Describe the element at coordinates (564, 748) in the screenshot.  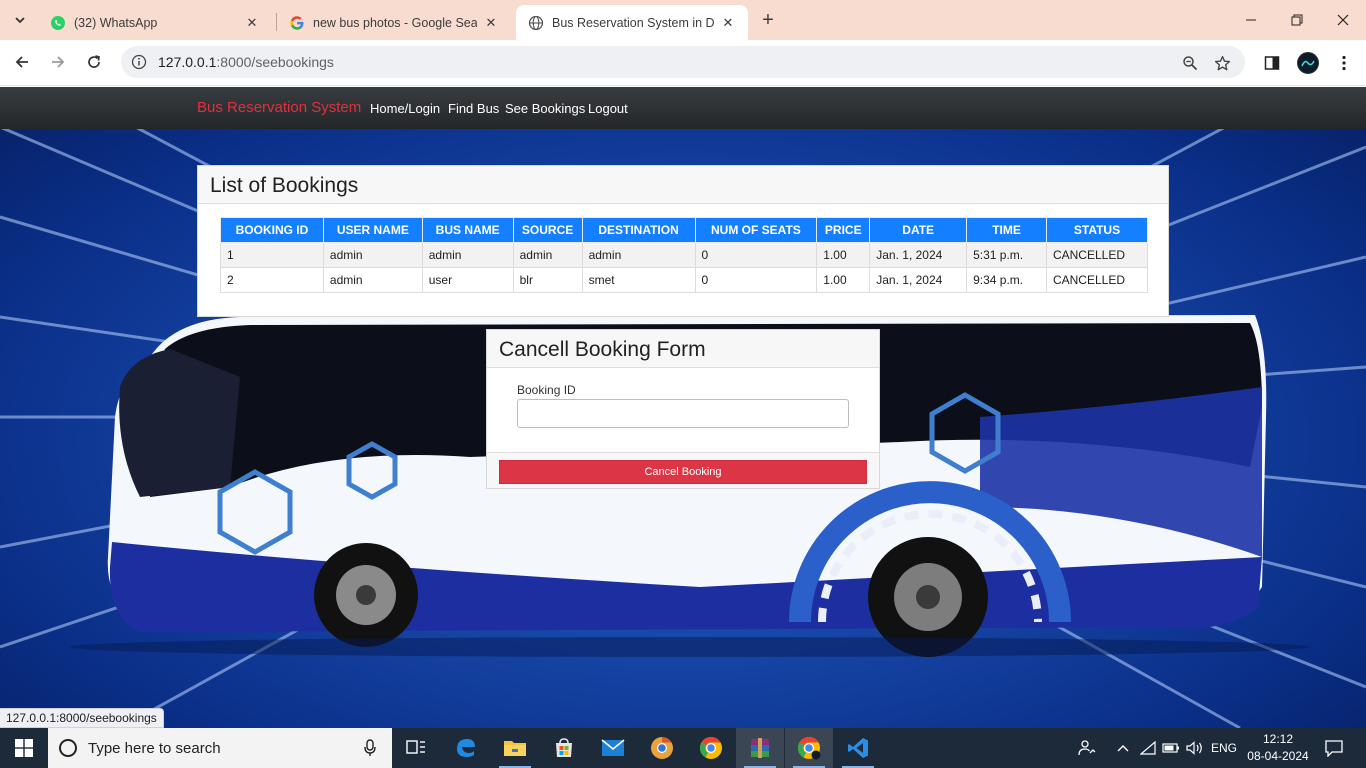
I see `microsoft-store-icon` at that location.